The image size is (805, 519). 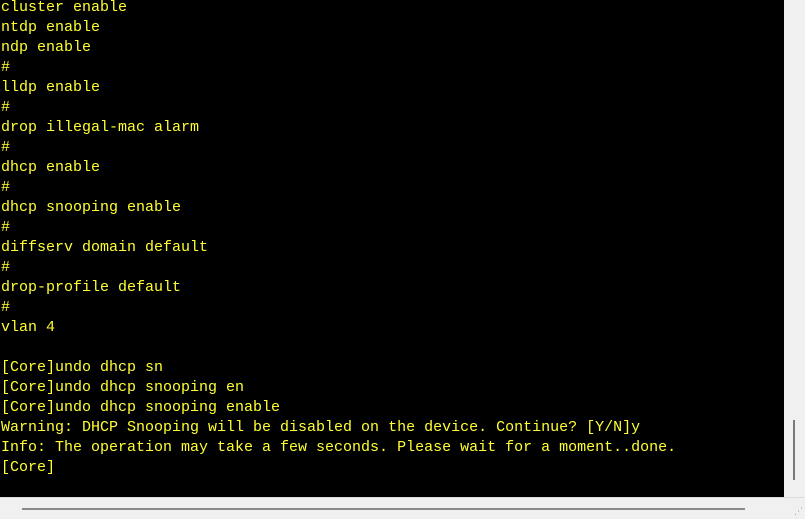 I want to click on terminal-line: diffserv domain default, so click(x=105, y=247).